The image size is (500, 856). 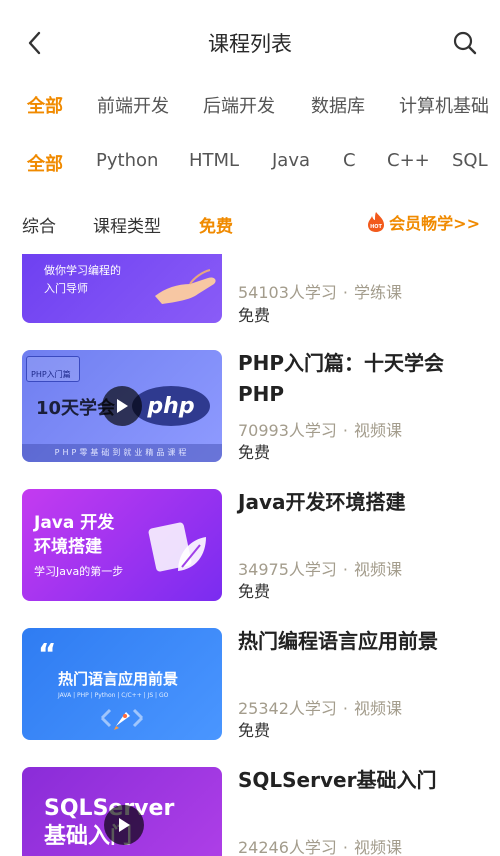 What do you see at coordinates (127, 224) in the screenshot?
I see `sort-course-type: 课程类型` at bounding box center [127, 224].